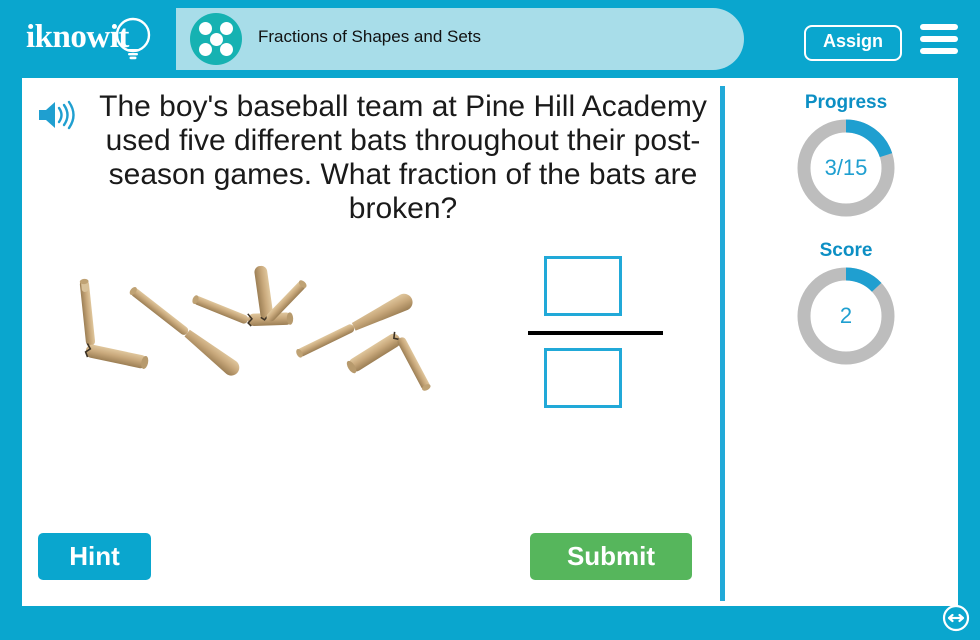 The height and width of the screenshot is (640, 980). I want to click on denominator-input, so click(583, 378).